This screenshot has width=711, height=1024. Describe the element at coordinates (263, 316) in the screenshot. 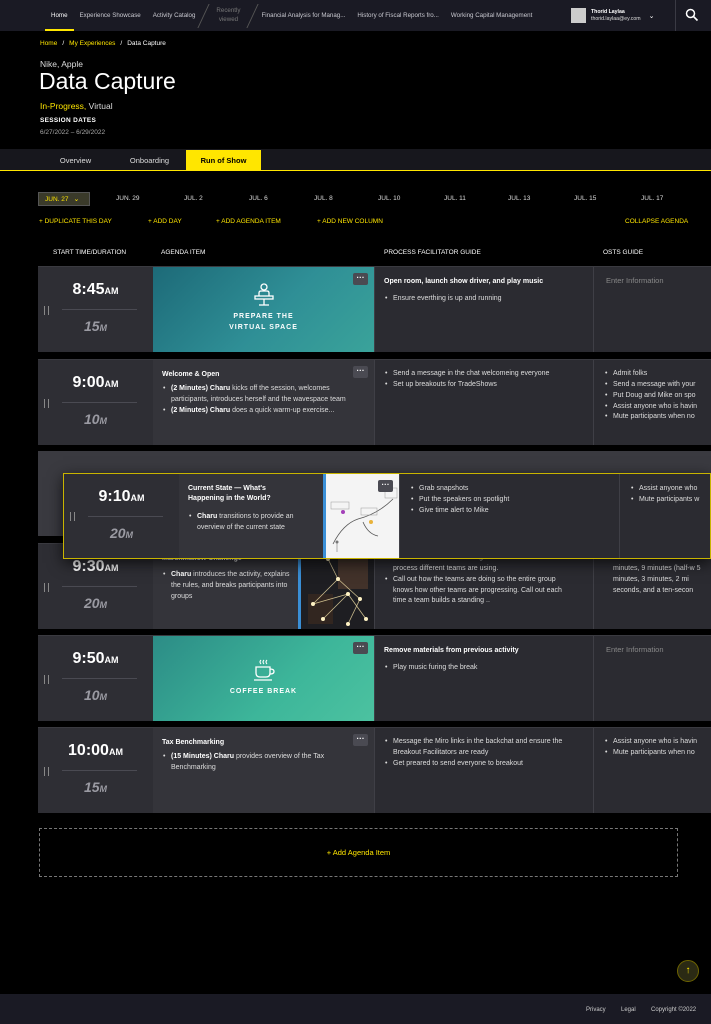

I see `block-label-line-1: PREPARE THE` at that location.